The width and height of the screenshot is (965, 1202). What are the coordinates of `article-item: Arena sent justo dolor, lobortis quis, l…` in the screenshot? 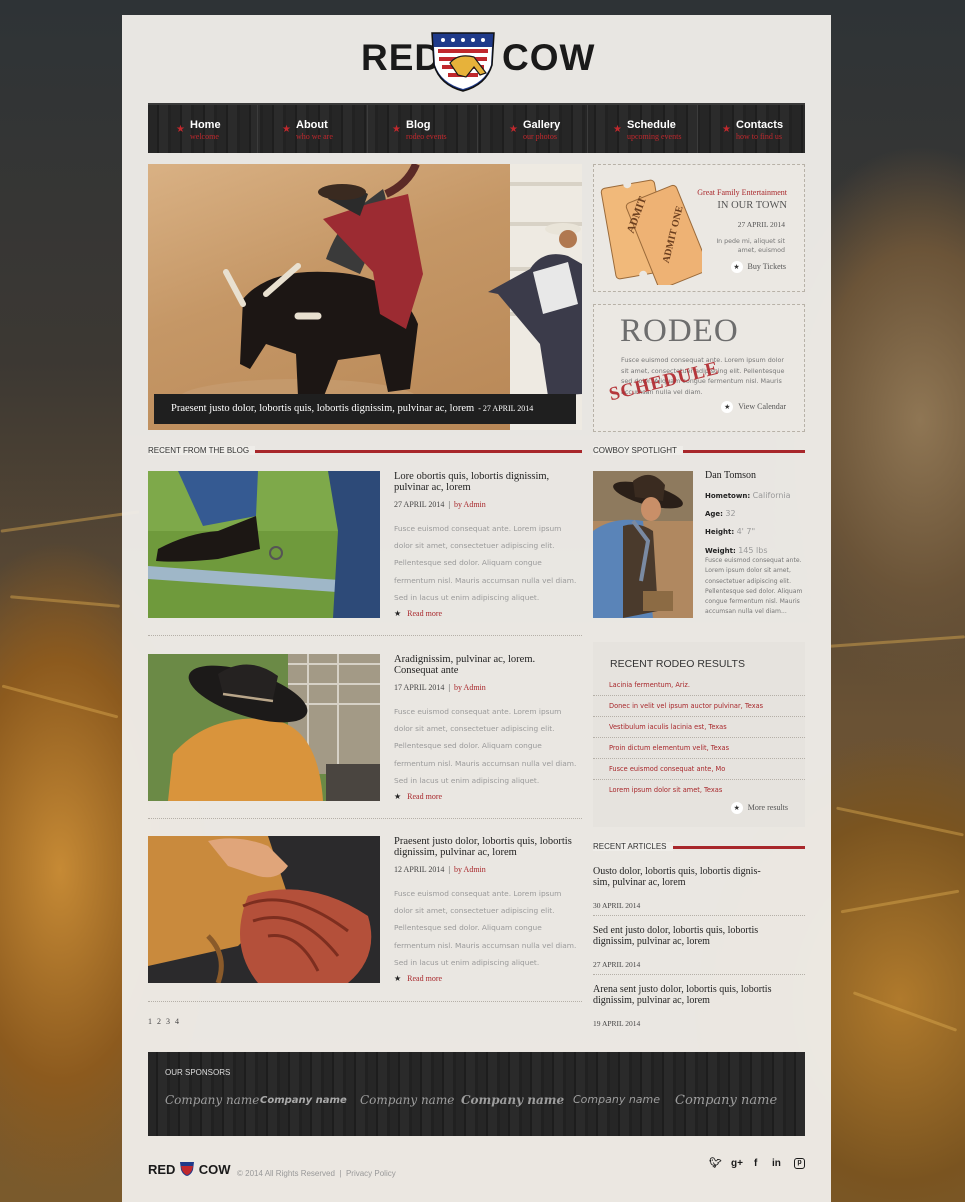 It's located at (699, 1006).